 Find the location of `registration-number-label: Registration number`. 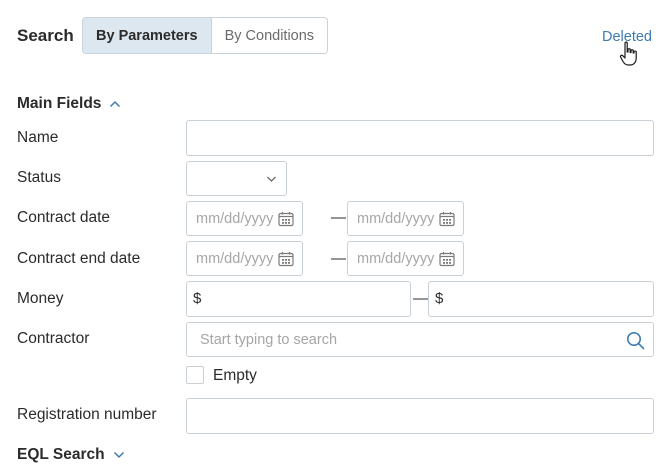

registration-number-label: Registration number is located at coordinates (87, 414).